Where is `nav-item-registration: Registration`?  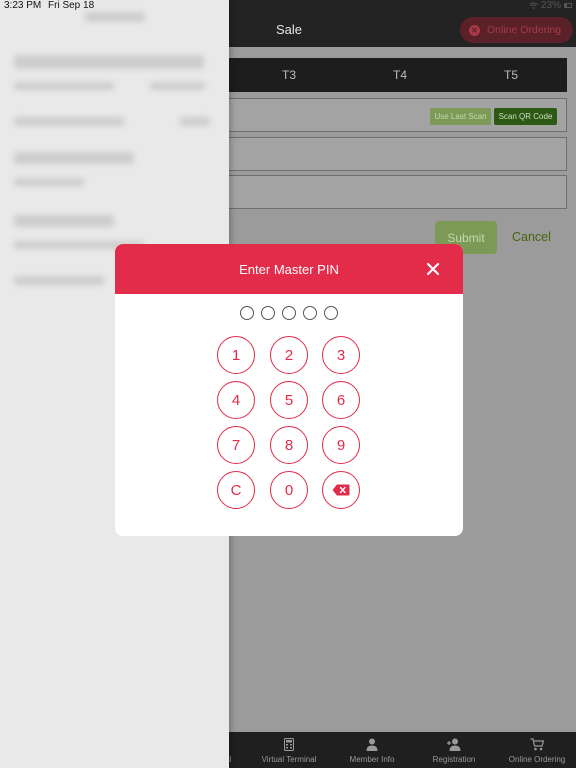 nav-item-registration: Registration is located at coordinates (454, 751).